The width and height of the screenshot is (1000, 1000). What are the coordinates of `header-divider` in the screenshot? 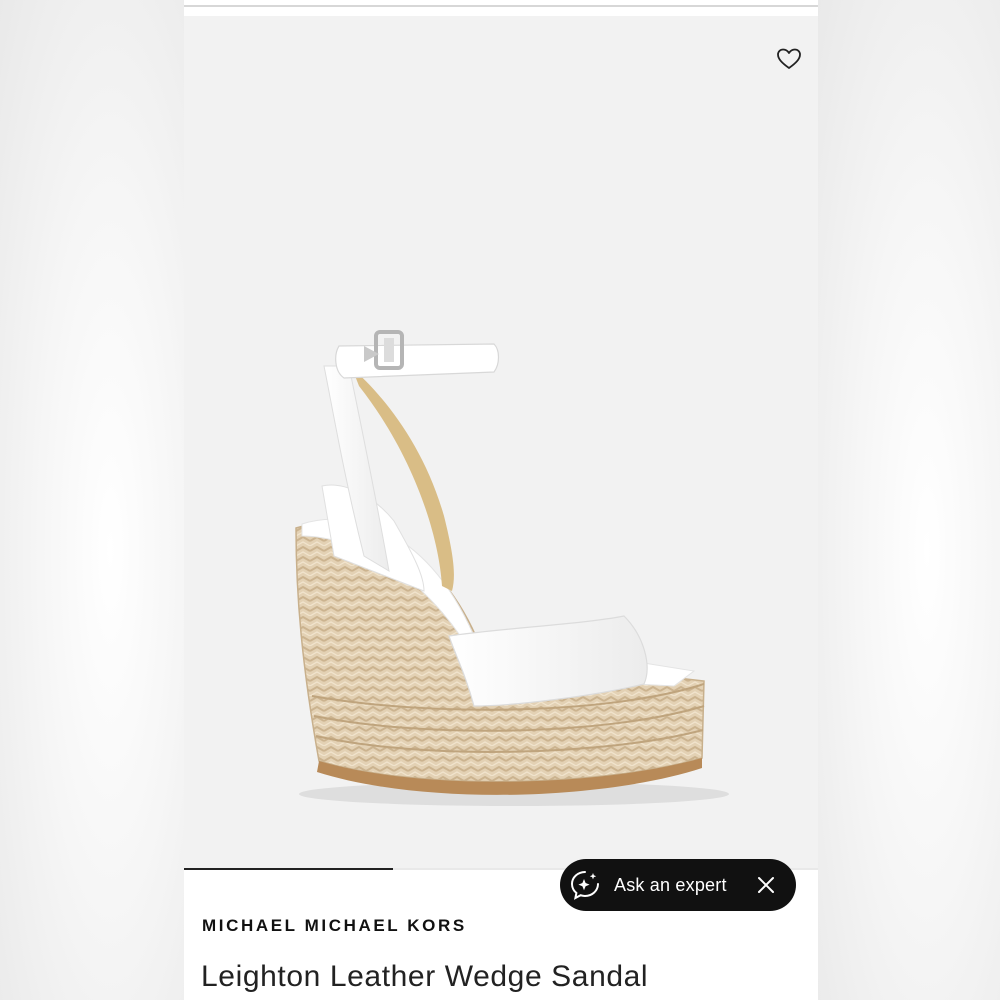 It's located at (501, 6).